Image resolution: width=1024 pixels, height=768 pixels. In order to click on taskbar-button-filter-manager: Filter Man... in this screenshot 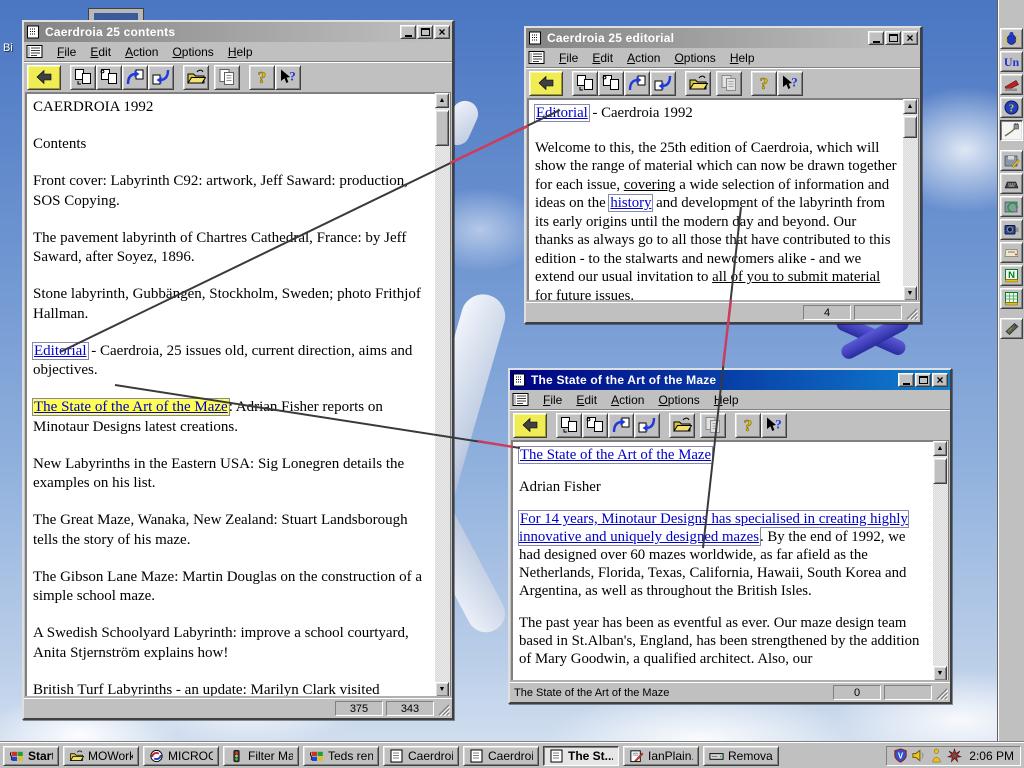, I will do `click(261, 755)`.